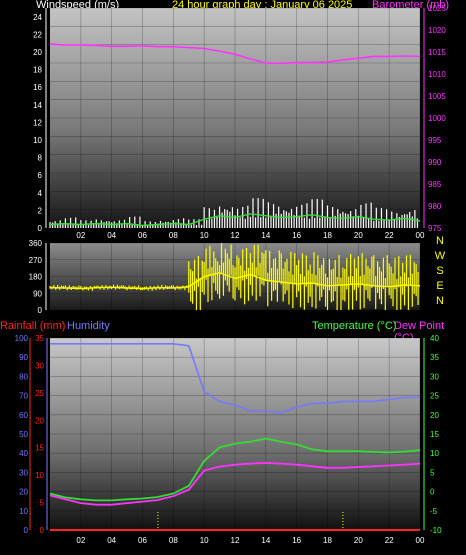 This screenshot has width=466, height=555. Describe the element at coordinates (23, 511) in the screenshot. I see `humidity-tick-label: 10` at that location.